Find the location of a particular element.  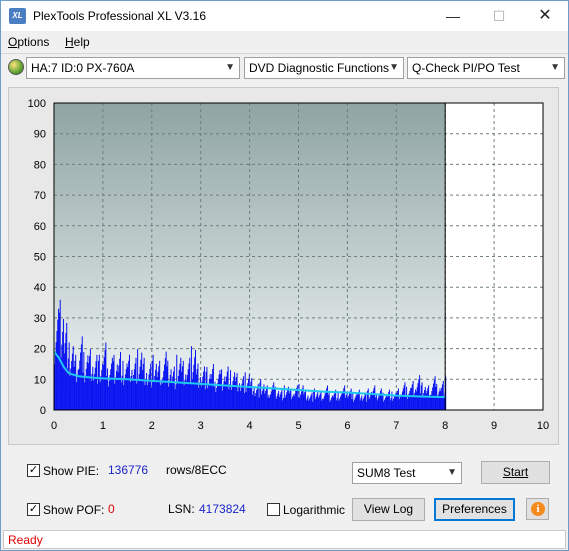

show-pie-unit: rows/8ECC is located at coordinates (196, 470).